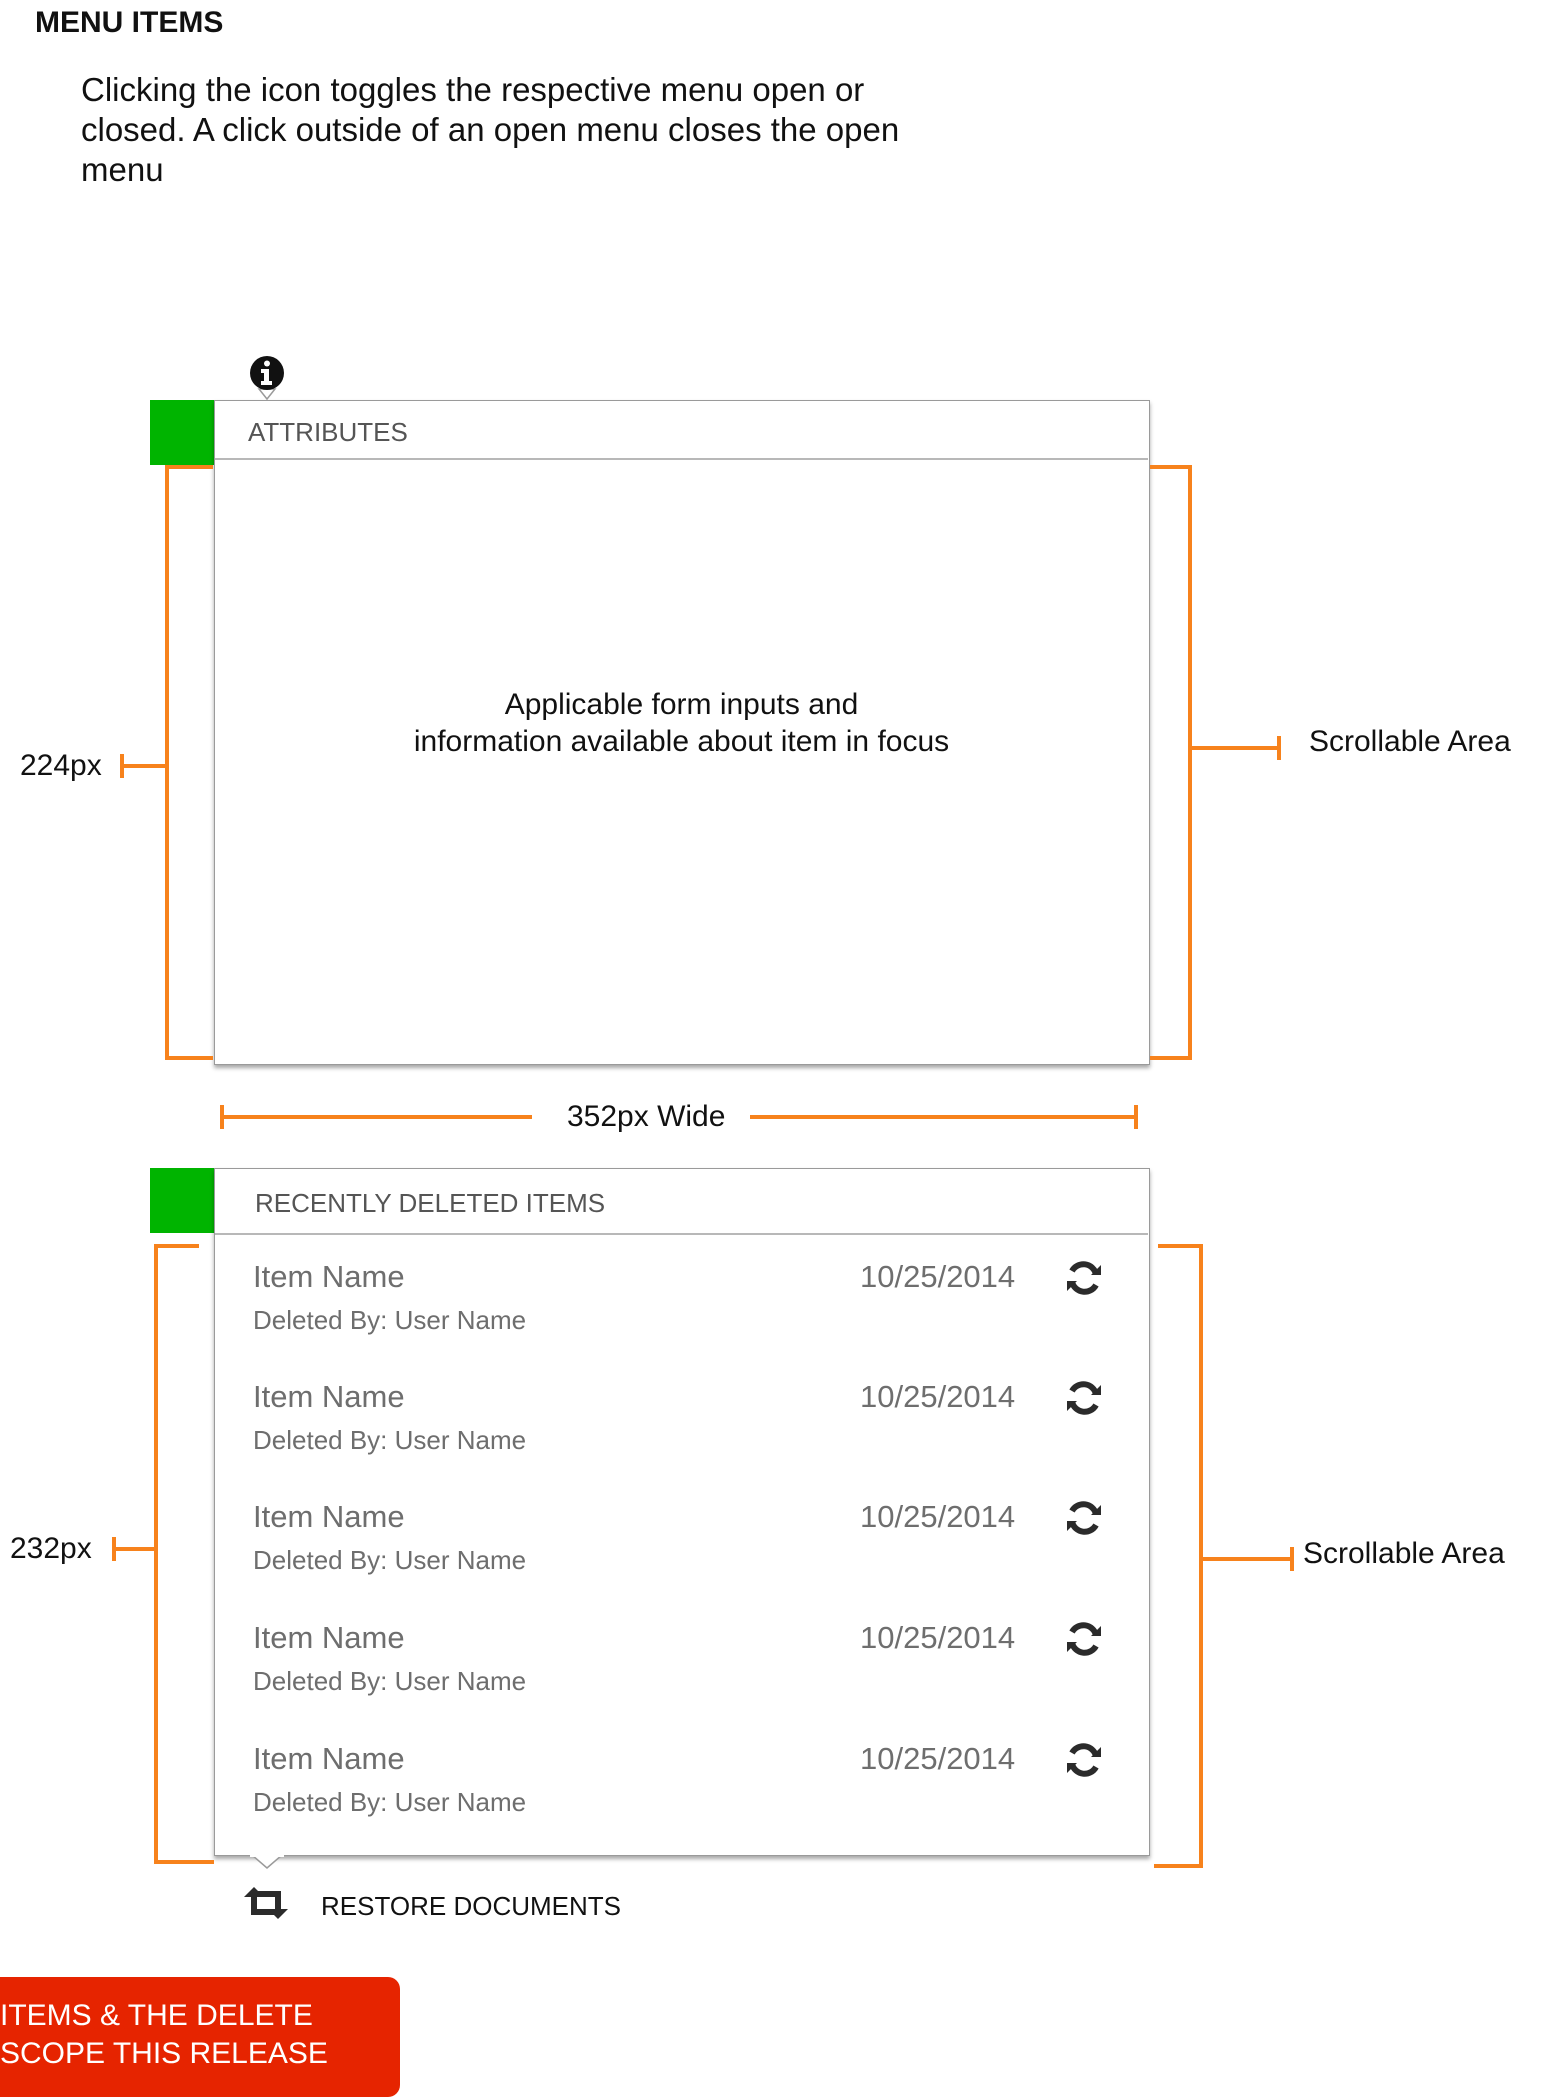  What do you see at coordinates (267, 1862) in the screenshot?
I see `panel-pointer` at bounding box center [267, 1862].